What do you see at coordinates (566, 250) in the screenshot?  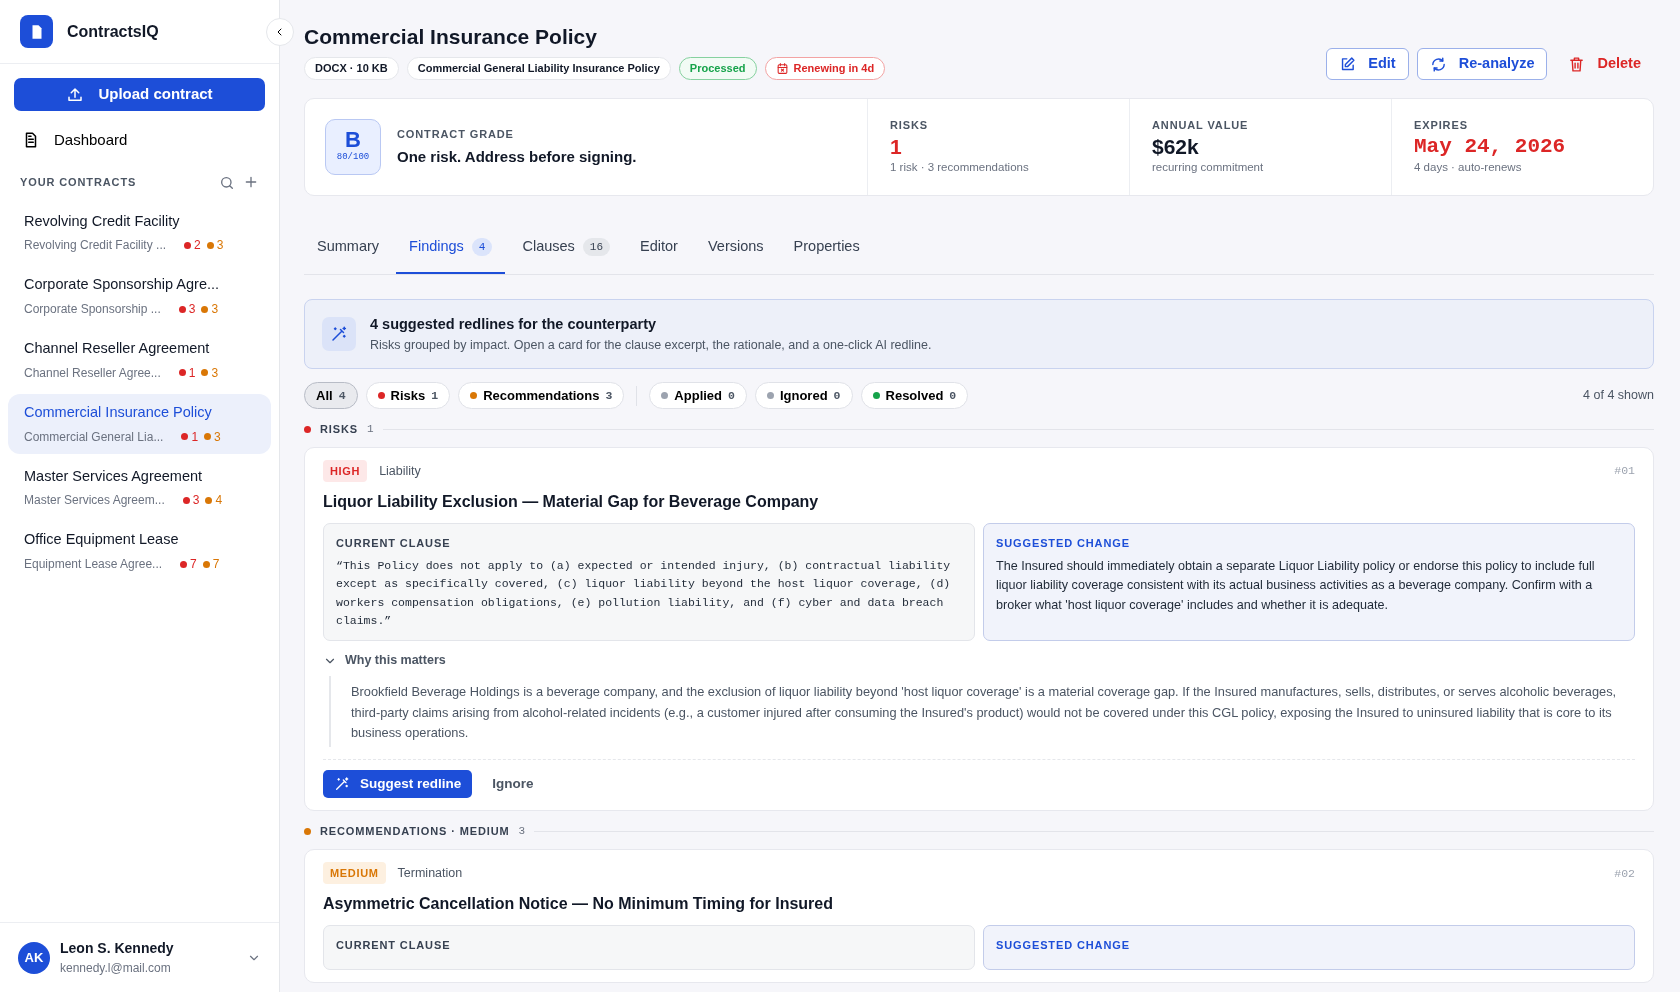 I see `tab: Clauses 16` at bounding box center [566, 250].